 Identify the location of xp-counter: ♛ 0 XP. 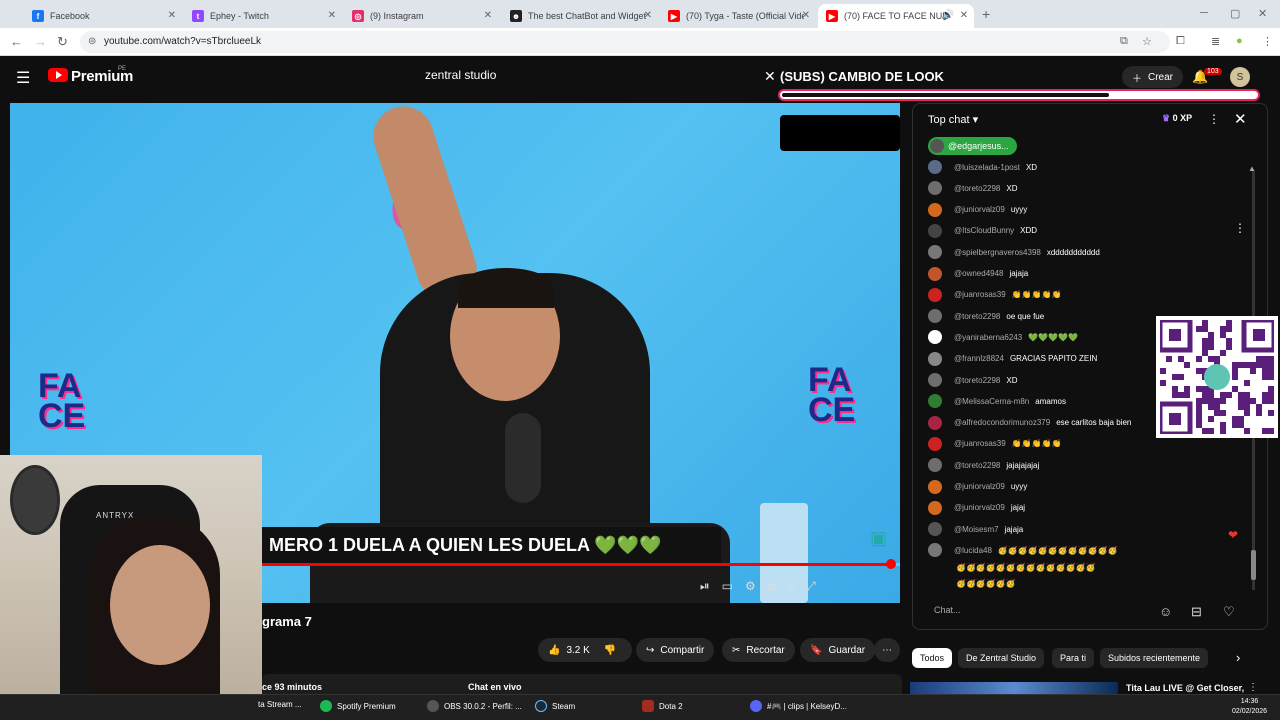
(1177, 118).